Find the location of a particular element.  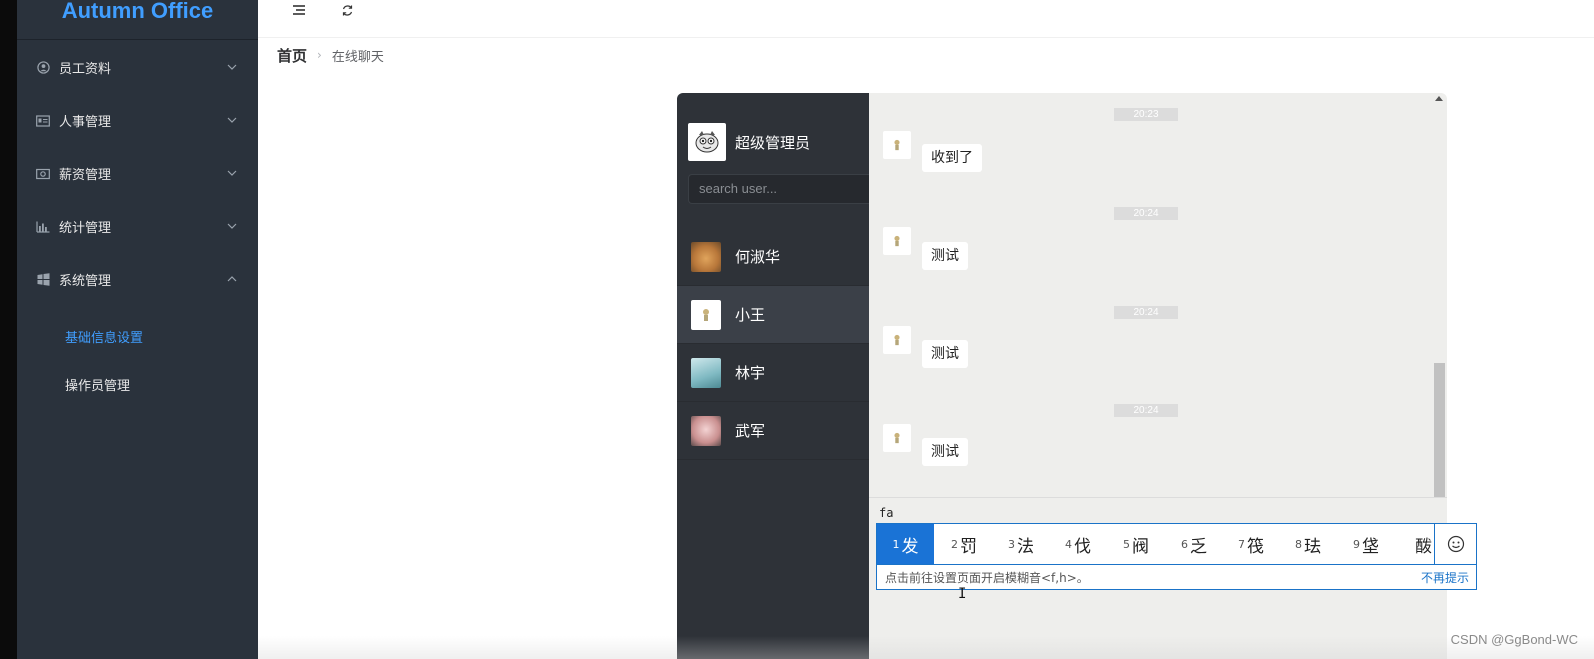

ime-candidate: 9垡 is located at coordinates (1366, 544).